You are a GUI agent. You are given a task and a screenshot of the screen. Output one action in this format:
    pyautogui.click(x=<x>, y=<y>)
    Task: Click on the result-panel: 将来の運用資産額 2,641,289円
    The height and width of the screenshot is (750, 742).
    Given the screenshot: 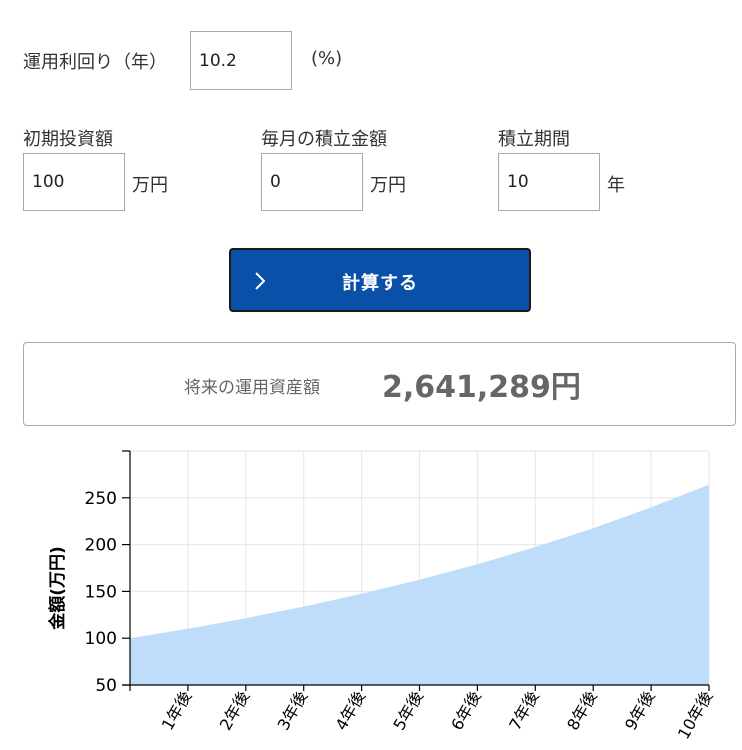 What is the action you would take?
    pyautogui.click(x=379, y=384)
    